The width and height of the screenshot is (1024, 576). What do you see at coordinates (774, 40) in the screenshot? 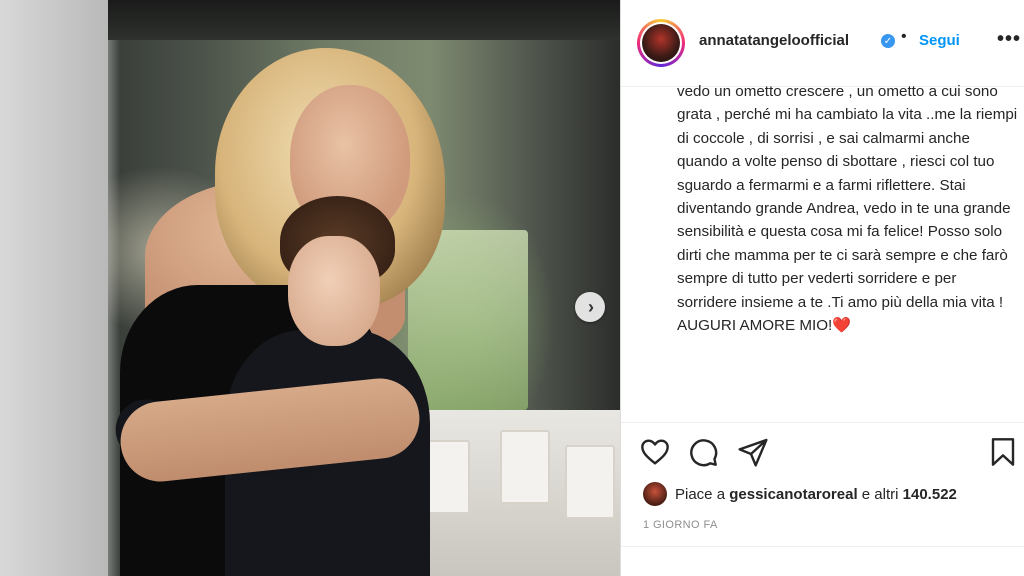
I see `username-link: annatatangeloofficial` at bounding box center [774, 40].